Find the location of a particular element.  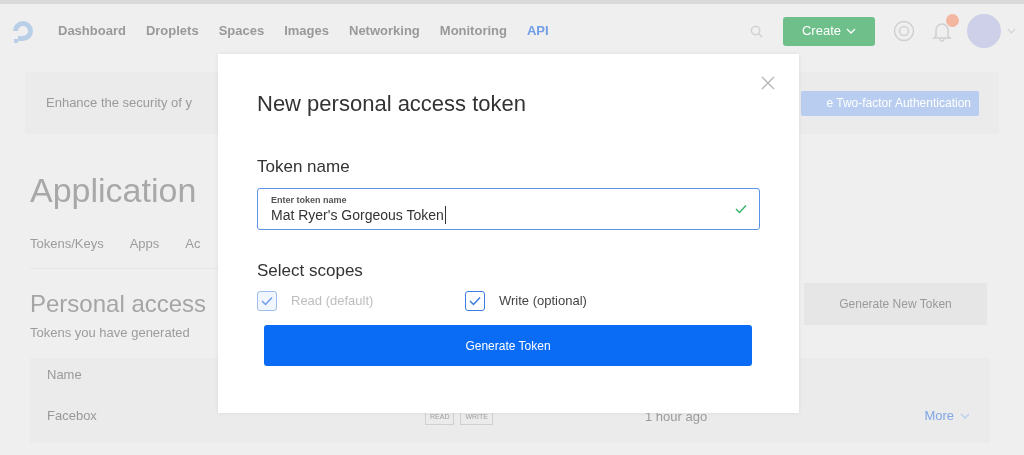

dialog-title: New personal access token is located at coordinates (392, 104).